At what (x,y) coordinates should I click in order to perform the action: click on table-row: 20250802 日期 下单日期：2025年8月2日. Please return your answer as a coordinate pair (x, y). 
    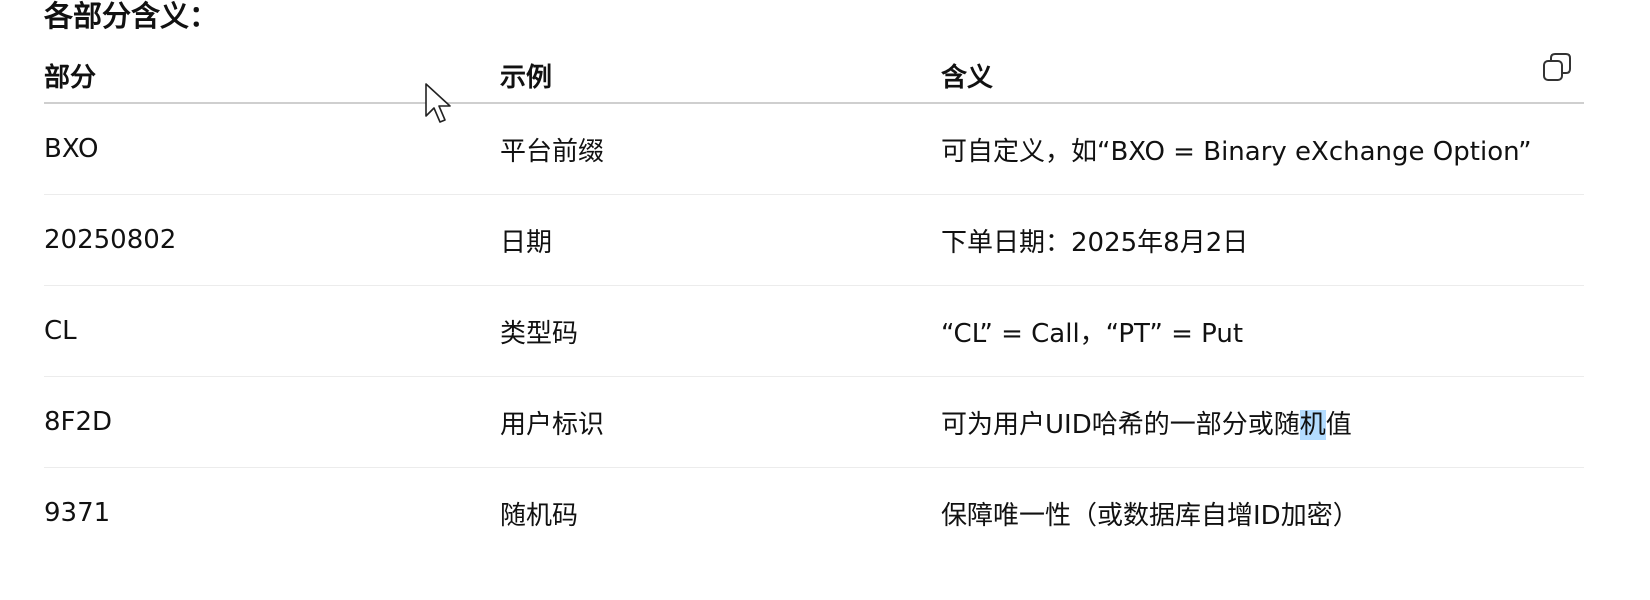
    Looking at the image, I should click on (814, 240).